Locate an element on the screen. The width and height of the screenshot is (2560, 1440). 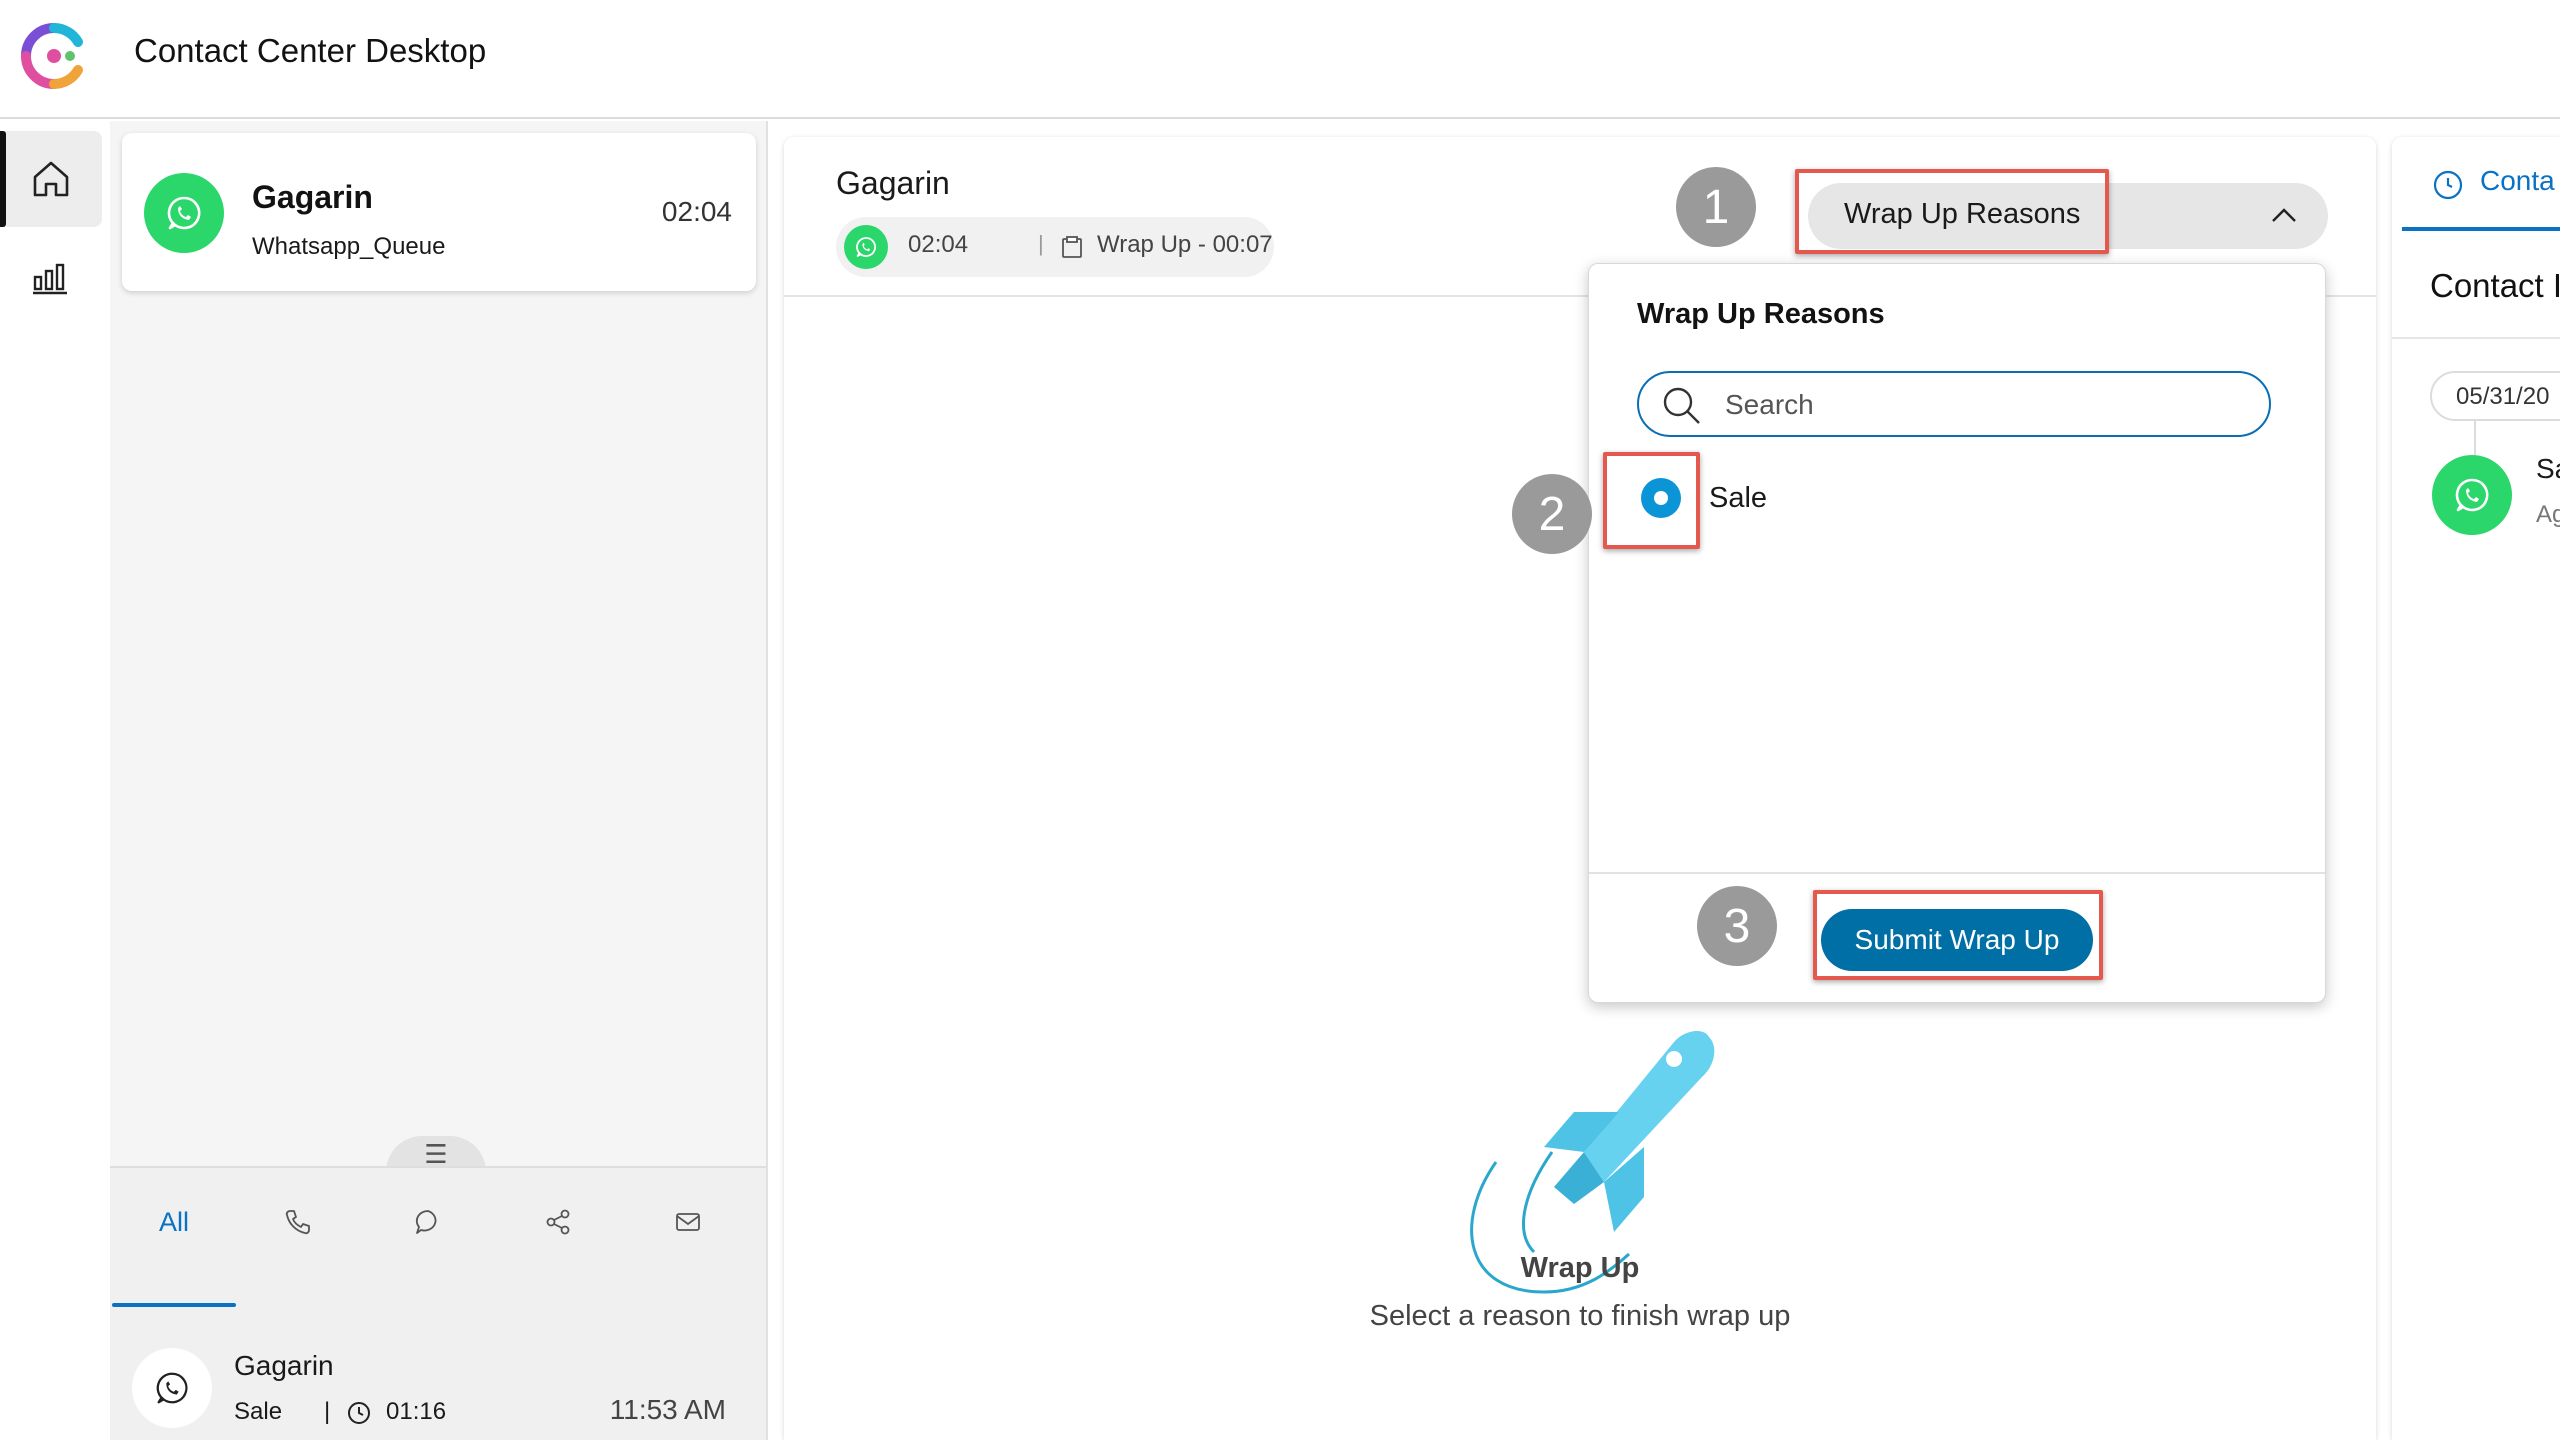
history-avatar is located at coordinates (172, 1388).